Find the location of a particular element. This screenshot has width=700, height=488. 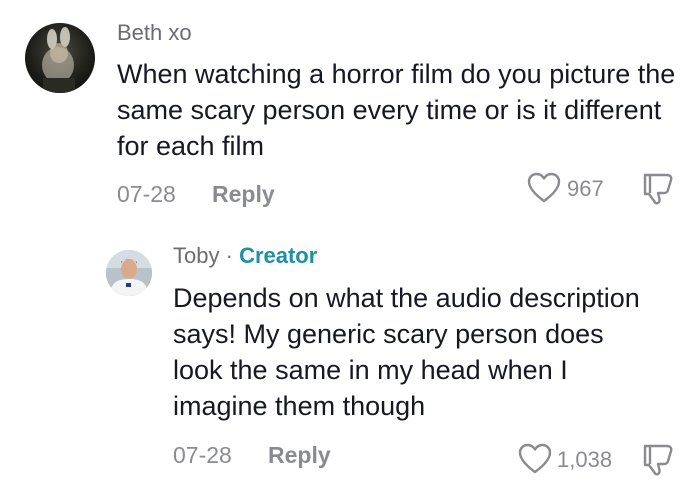

creator-badge: Creator is located at coordinates (278, 255).